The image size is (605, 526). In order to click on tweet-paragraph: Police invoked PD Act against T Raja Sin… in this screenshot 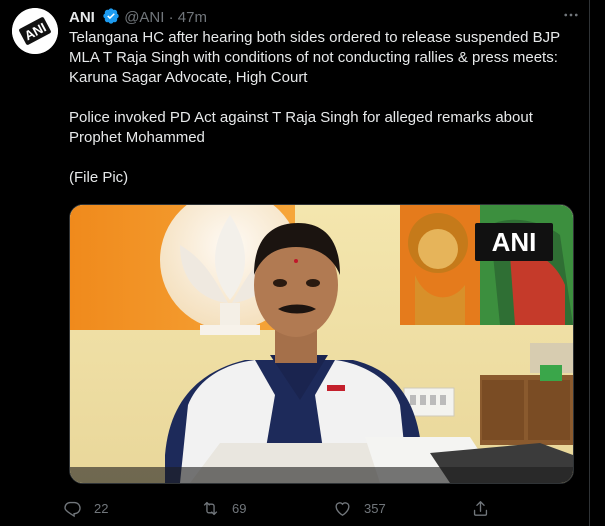, I will do `click(301, 127)`.